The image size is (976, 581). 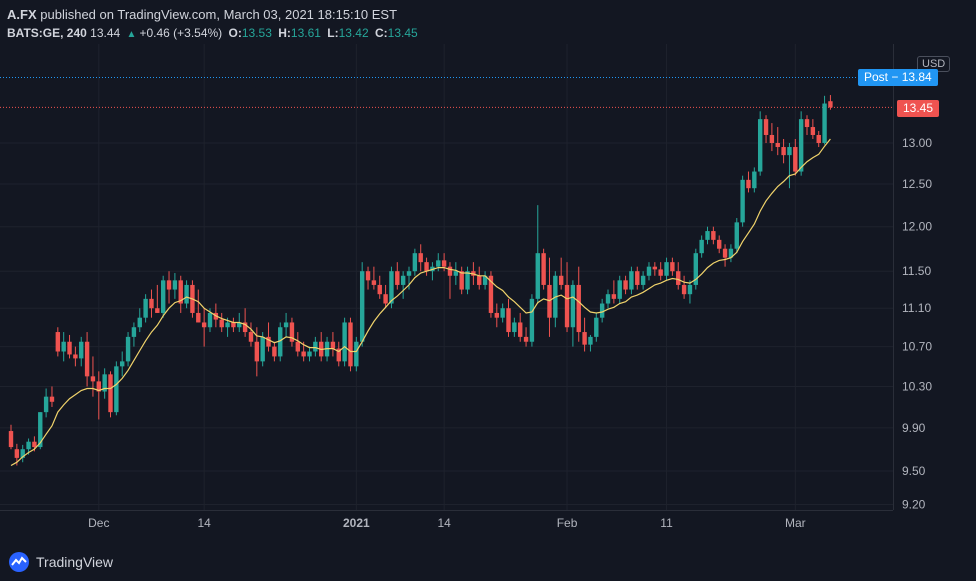 What do you see at coordinates (74, 562) in the screenshot?
I see `brand-name: TradingView` at bounding box center [74, 562].